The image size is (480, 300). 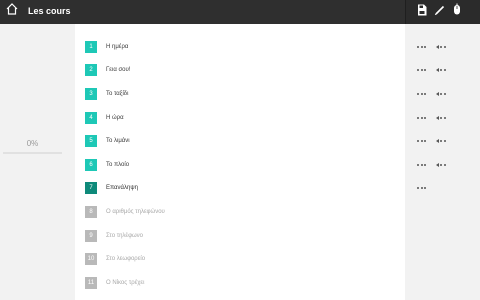 I want to click on pencil-button, so click(x=440, y=12).